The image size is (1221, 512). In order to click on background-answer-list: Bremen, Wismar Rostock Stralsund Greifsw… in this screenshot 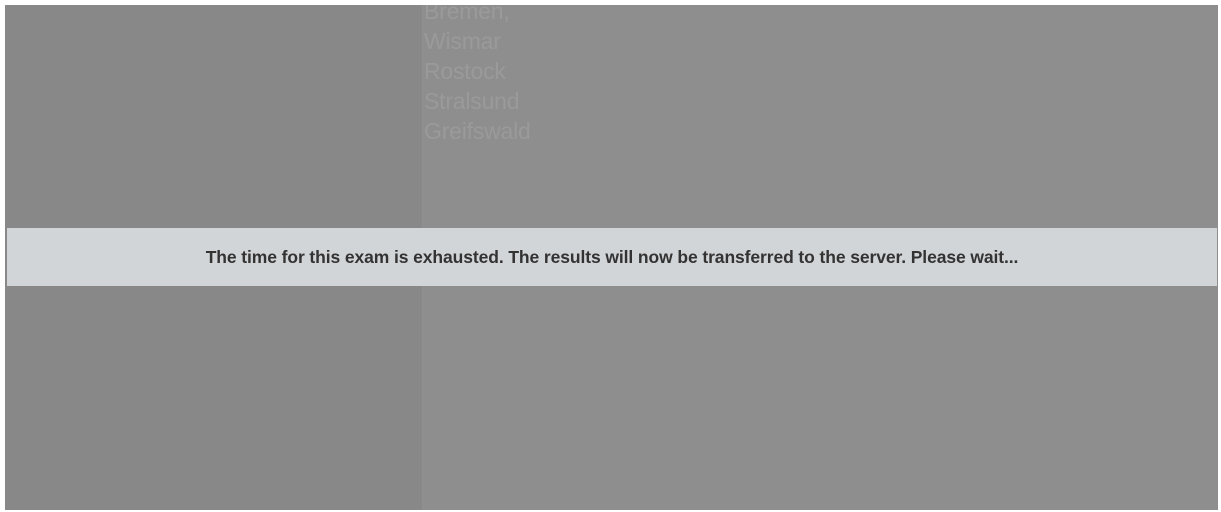, I will do `click(477, 75)`.